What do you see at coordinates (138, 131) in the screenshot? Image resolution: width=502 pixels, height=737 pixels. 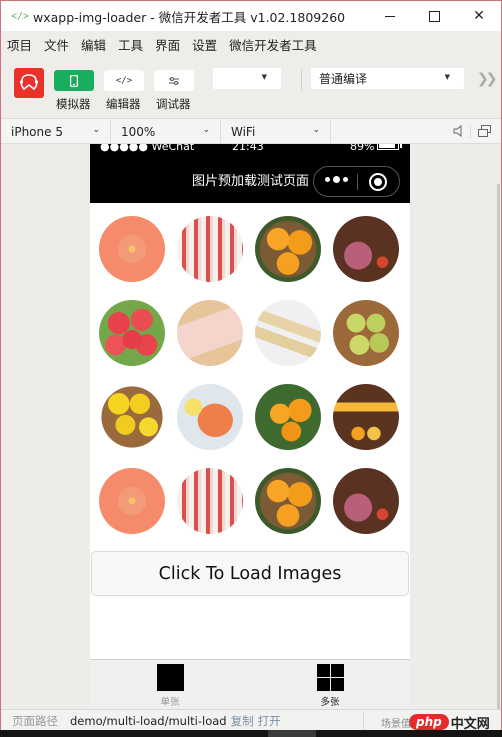 I see `zoom-value: 100%` at bounding box center [138, 131].